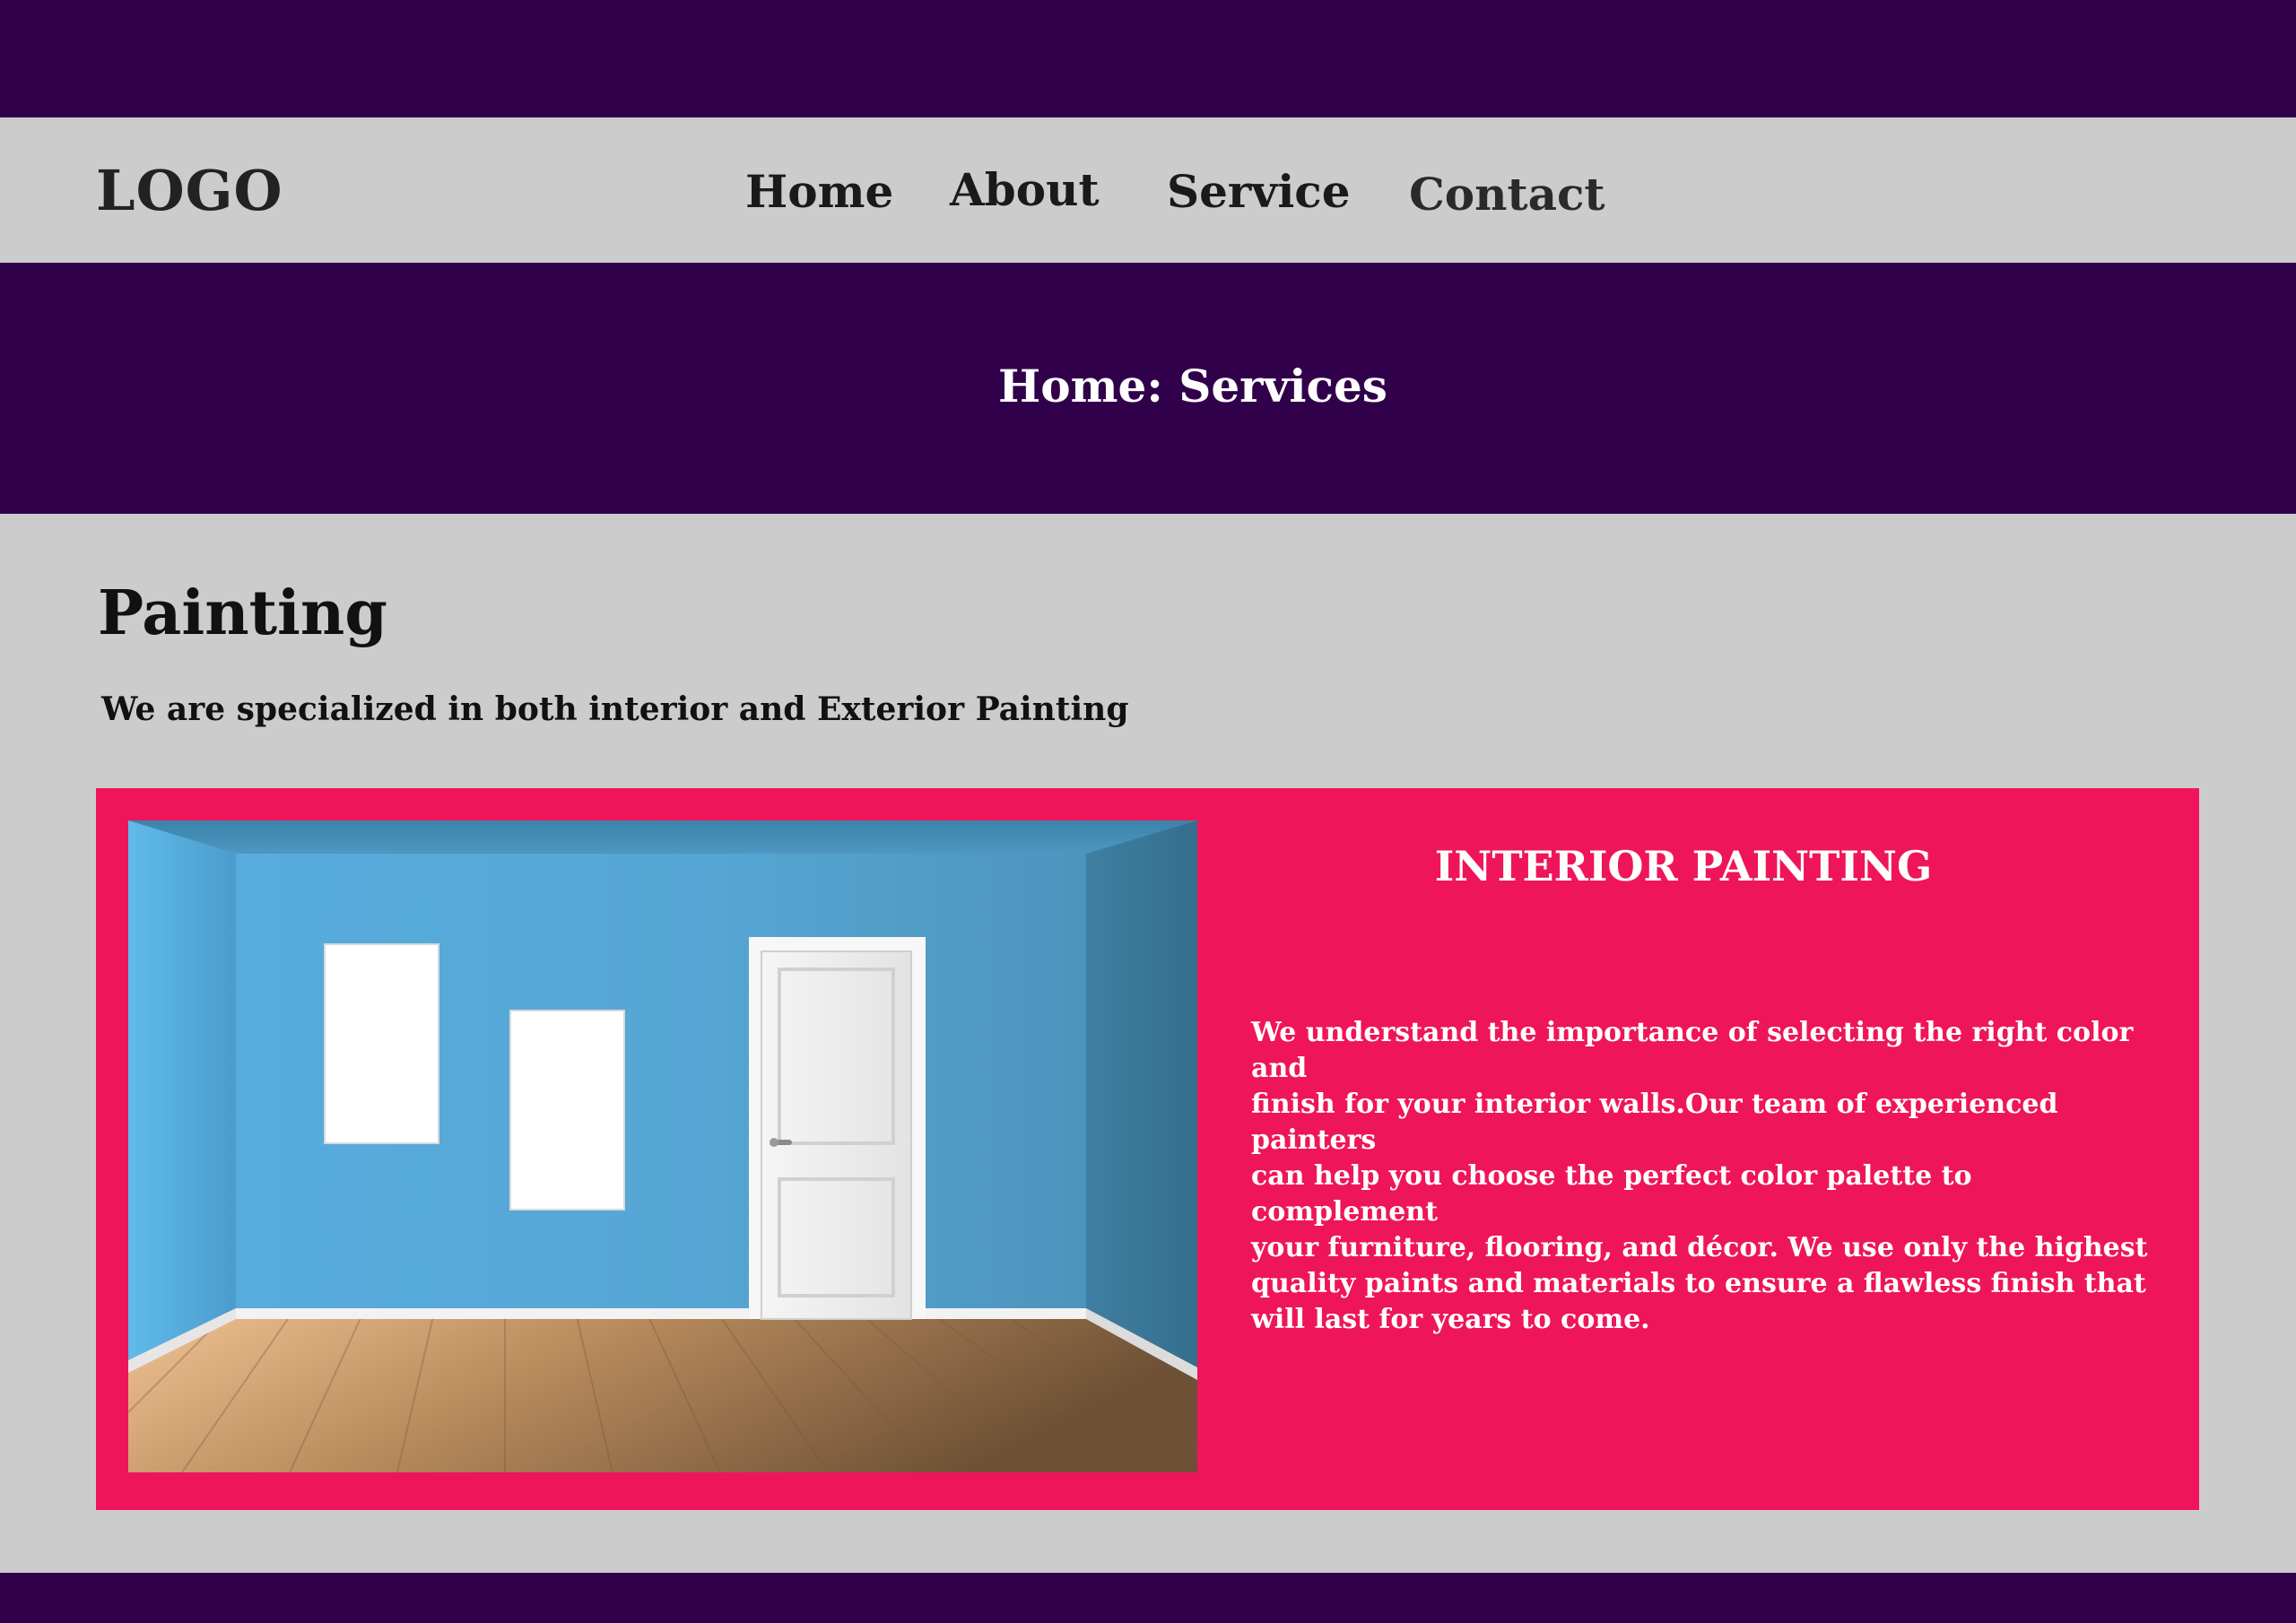 The image size is (2296, 1623). Describe the element at coordinates (819, 191) in the screenshot. I see `nav-link-home: Home` at that location.